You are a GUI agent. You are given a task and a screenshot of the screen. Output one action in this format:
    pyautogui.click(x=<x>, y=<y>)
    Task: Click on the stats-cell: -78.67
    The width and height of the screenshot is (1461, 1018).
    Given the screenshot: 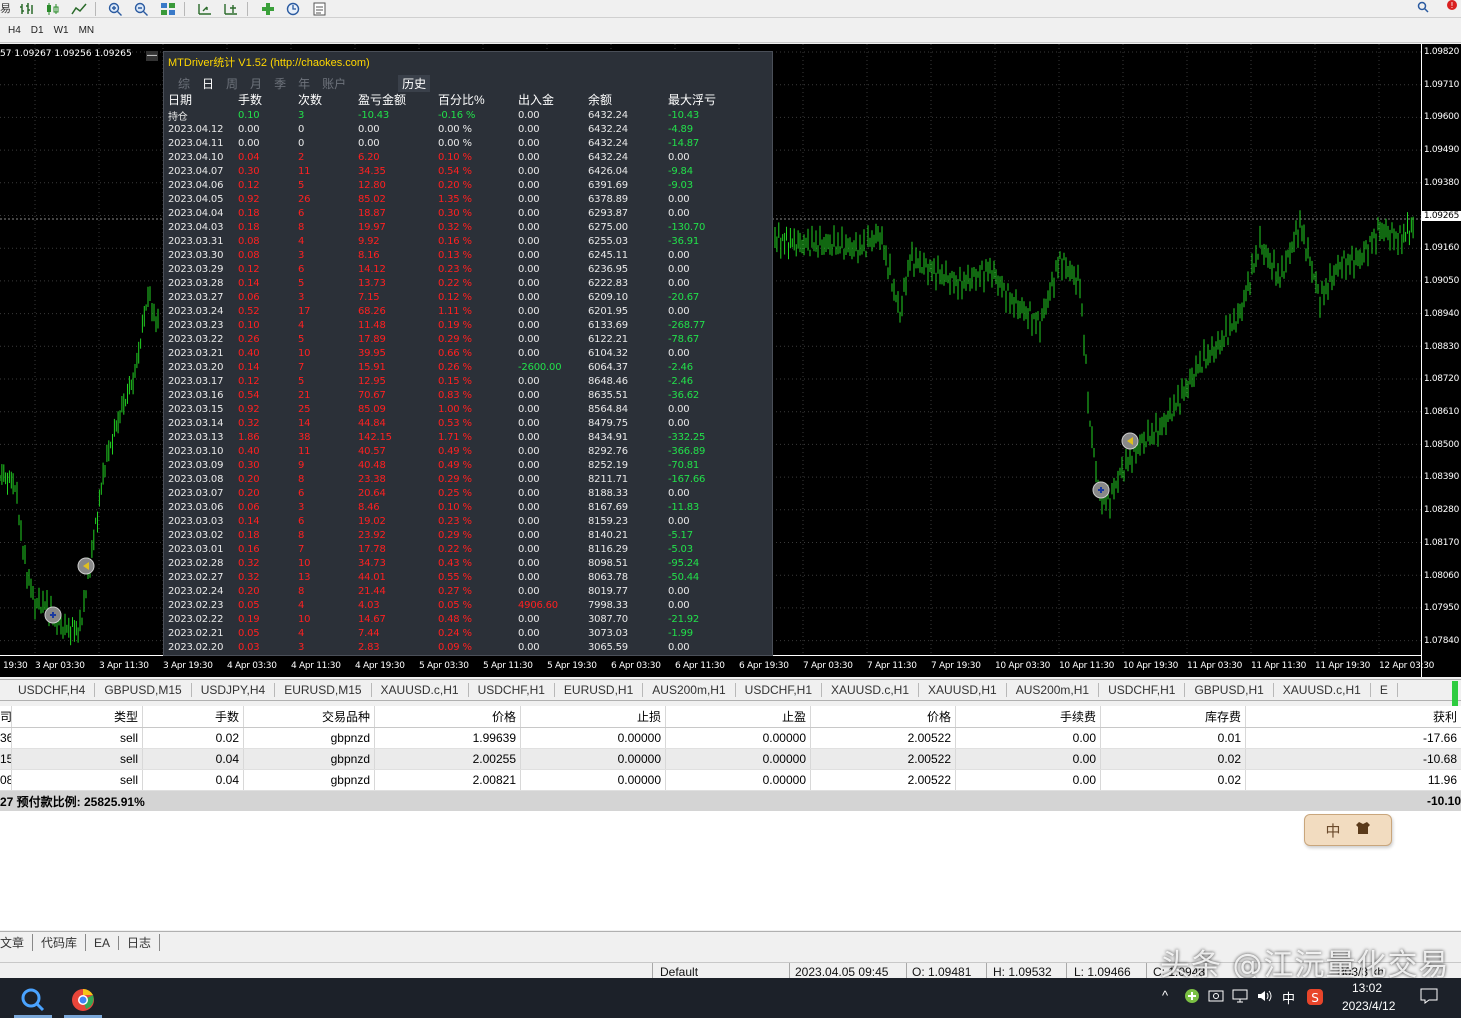 What is the action you would take?
    pyautogui.click(x=684, y=339)
    